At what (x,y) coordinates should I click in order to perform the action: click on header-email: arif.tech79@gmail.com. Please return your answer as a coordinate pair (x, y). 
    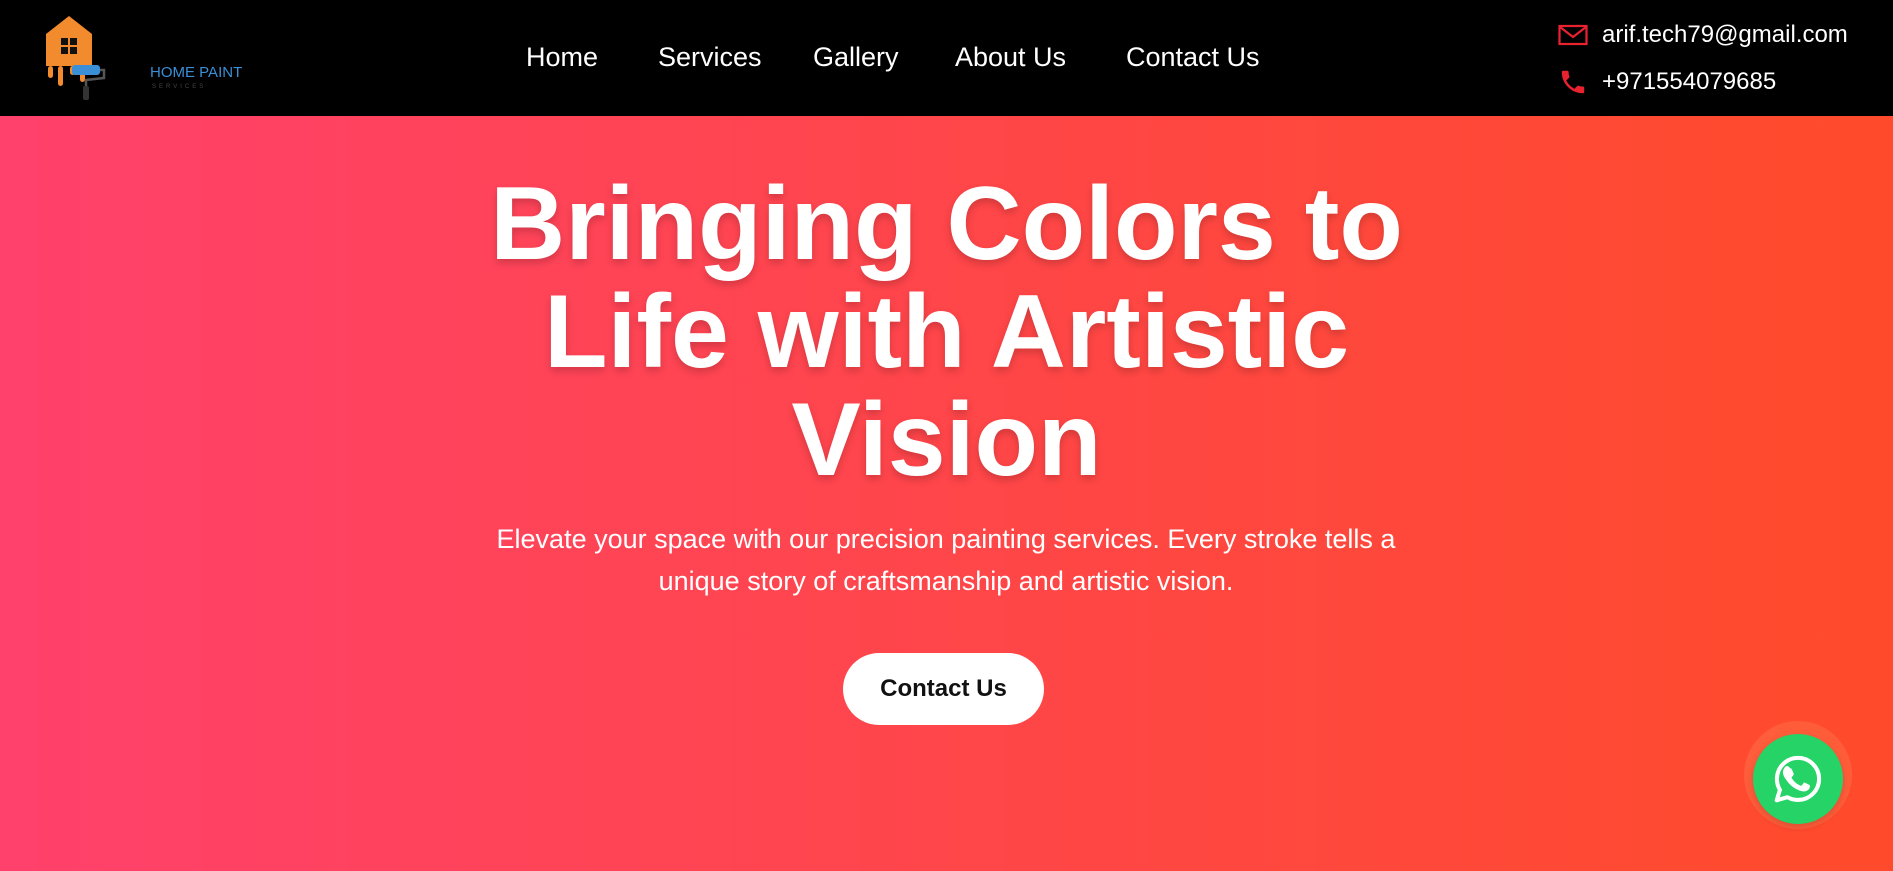
    Looking at the image, I should click on (1703, 35).